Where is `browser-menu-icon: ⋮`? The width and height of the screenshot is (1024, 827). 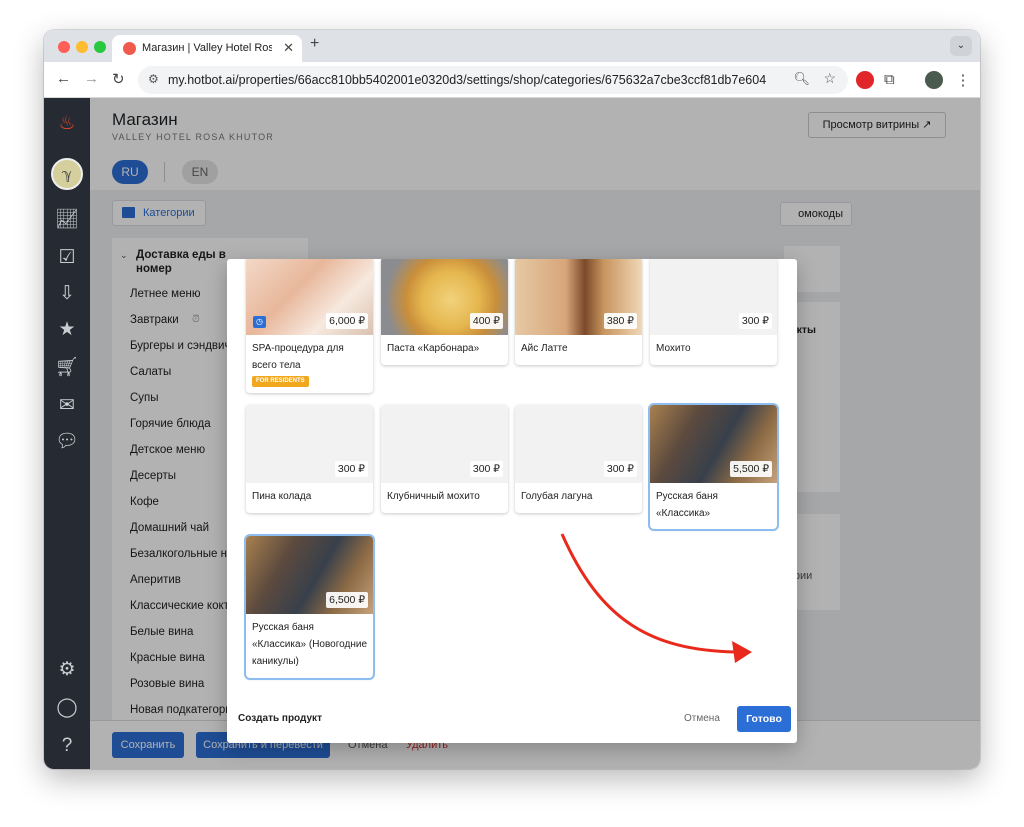
browser-menu-icon: ⋮ is located at coordinates (963, 80).